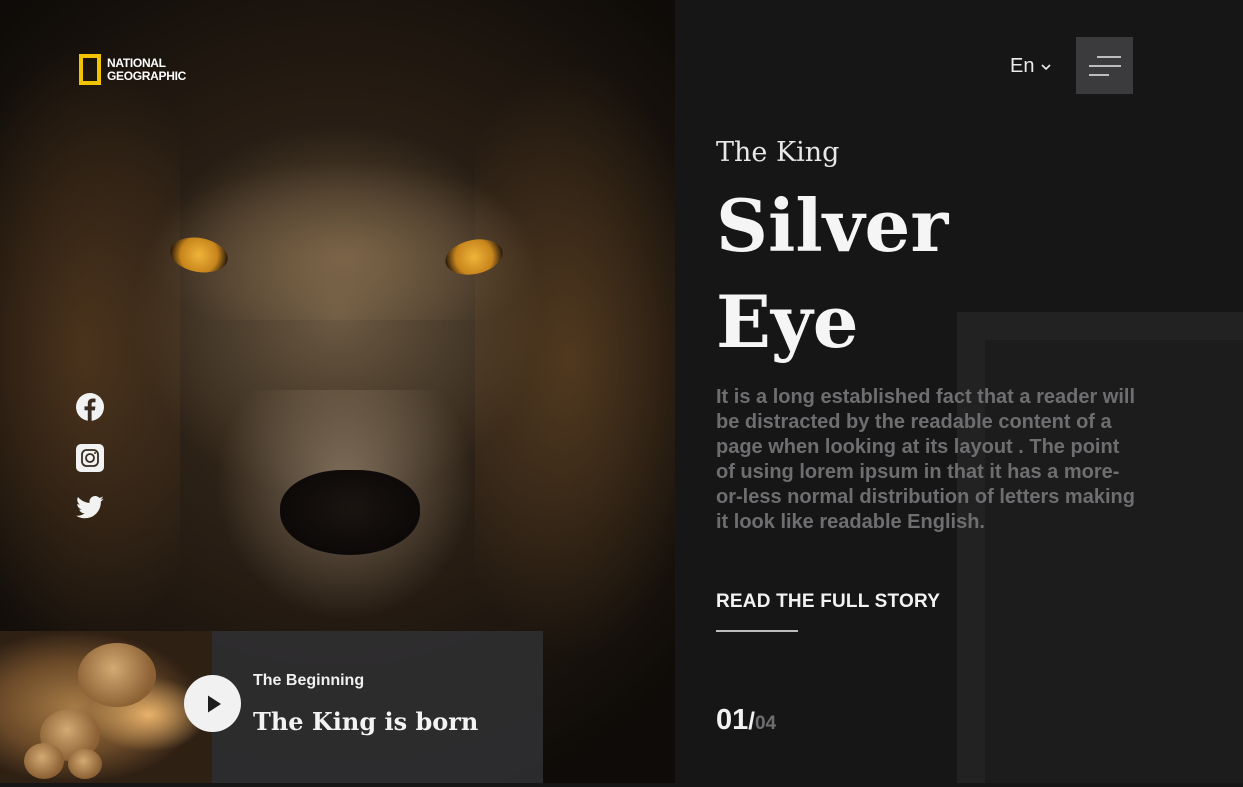  Describe the element at coordinates (117, 675) in the screenshot. I see `lion-head` at that location.